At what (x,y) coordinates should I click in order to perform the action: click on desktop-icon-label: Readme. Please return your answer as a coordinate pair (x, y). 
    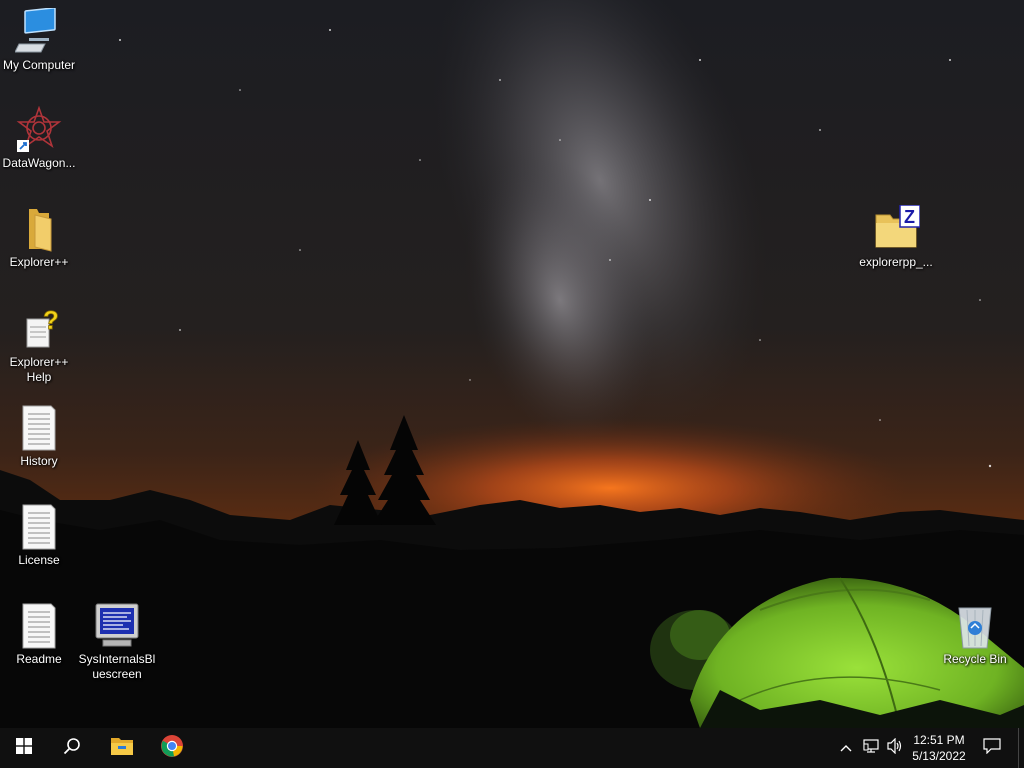
    Looking at the image, I should click on (39, 659).